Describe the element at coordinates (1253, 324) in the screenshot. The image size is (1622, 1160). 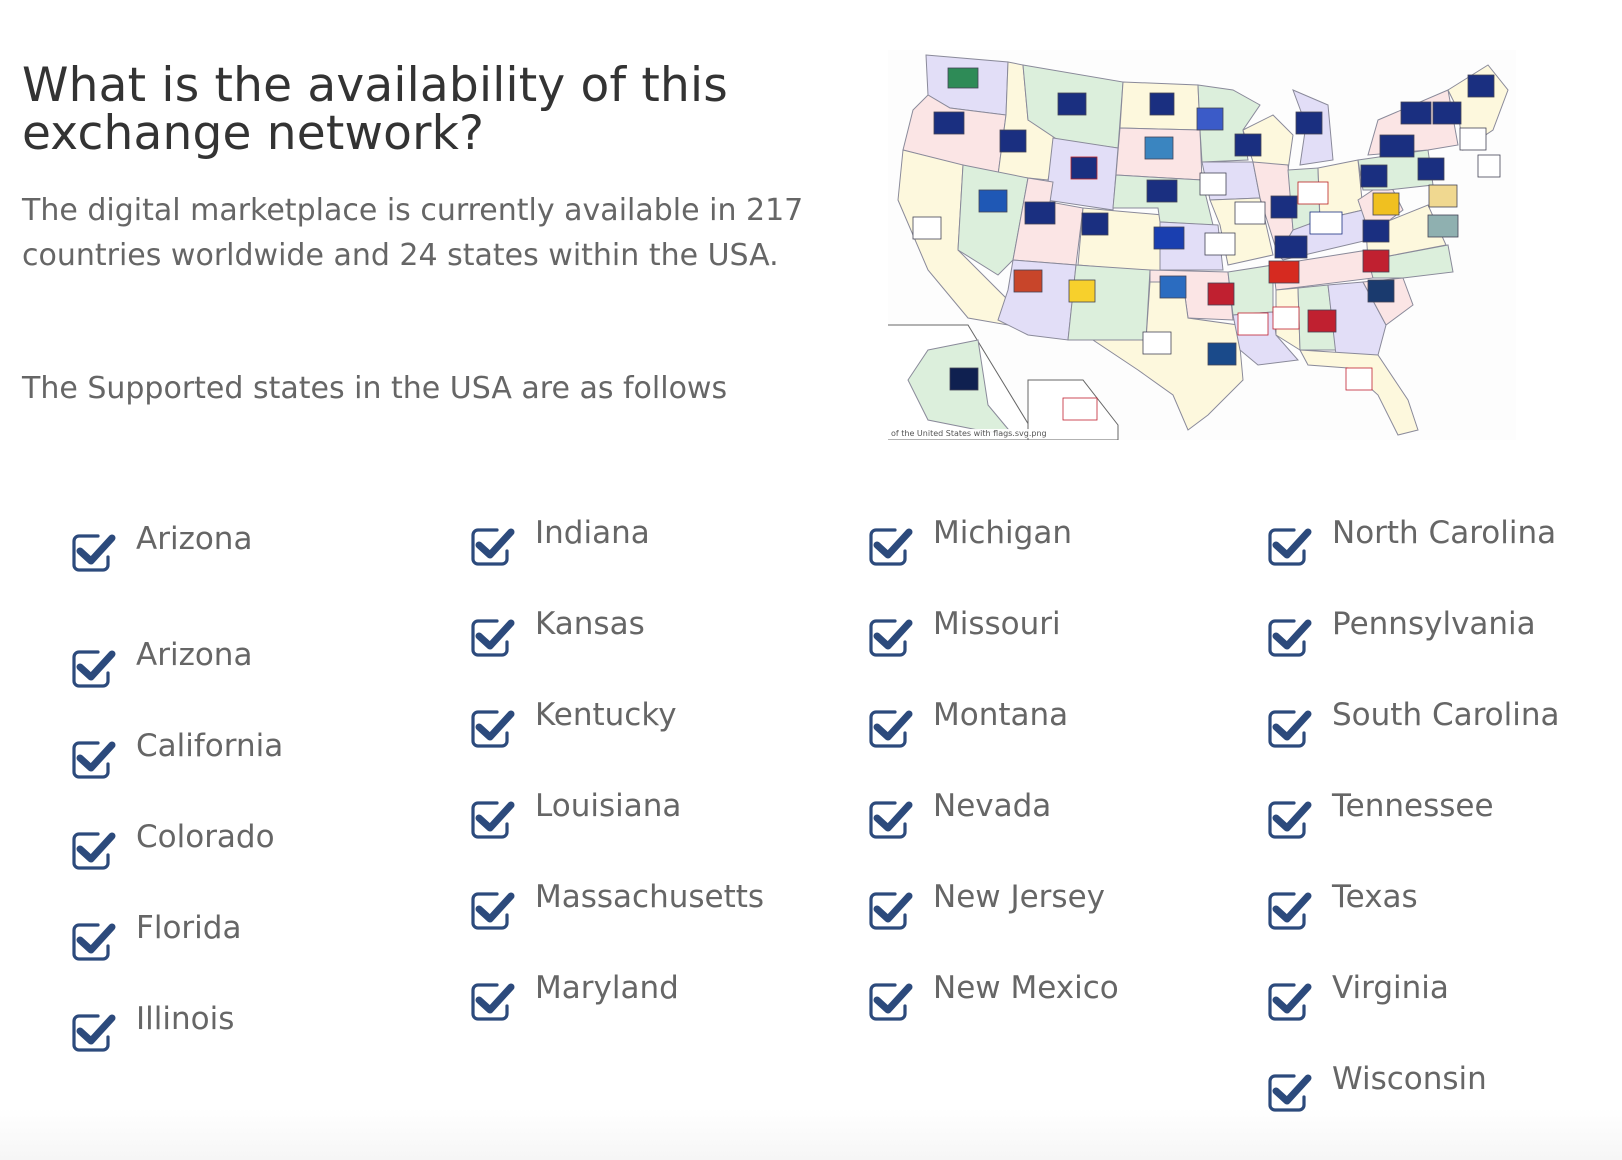
I see `flag-mississippi` at that location.